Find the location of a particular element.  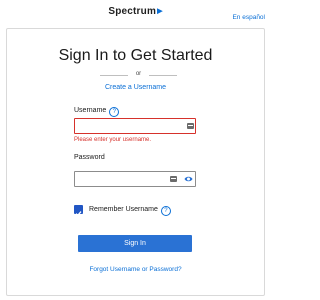

remember-username-row: Remember Username? is located at coordinates (130, 211).